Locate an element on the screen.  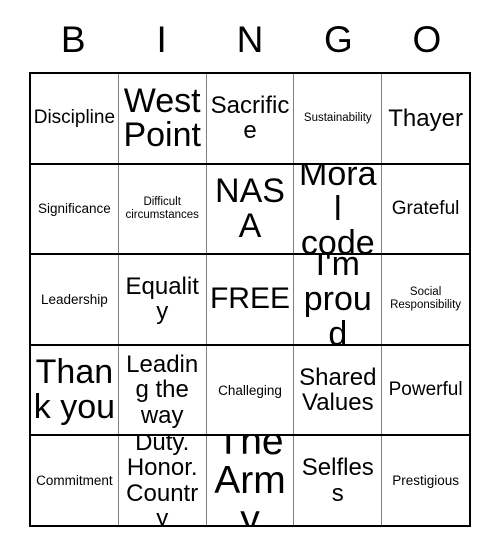
bingo-cell-label: Thank you is located at coordinates (74, 390).